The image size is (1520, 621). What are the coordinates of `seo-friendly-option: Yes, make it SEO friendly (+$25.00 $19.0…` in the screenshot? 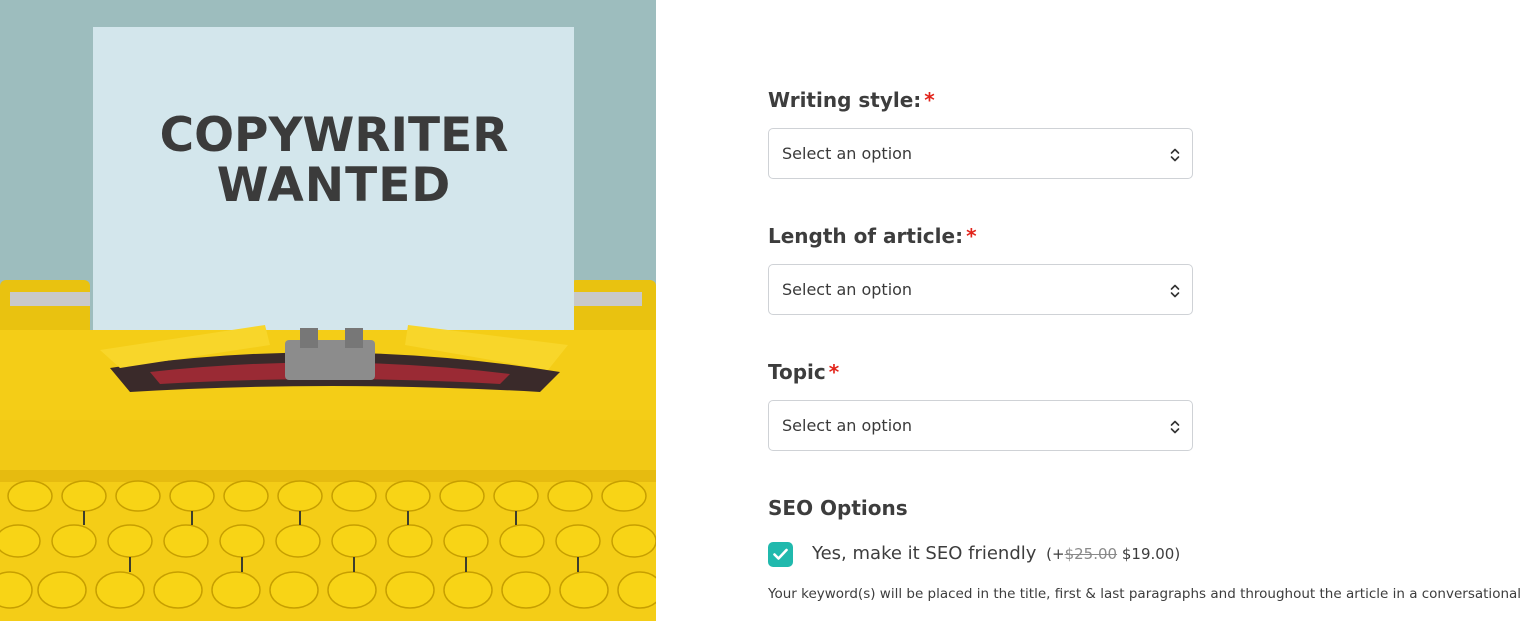 It's located at (1128, 555).